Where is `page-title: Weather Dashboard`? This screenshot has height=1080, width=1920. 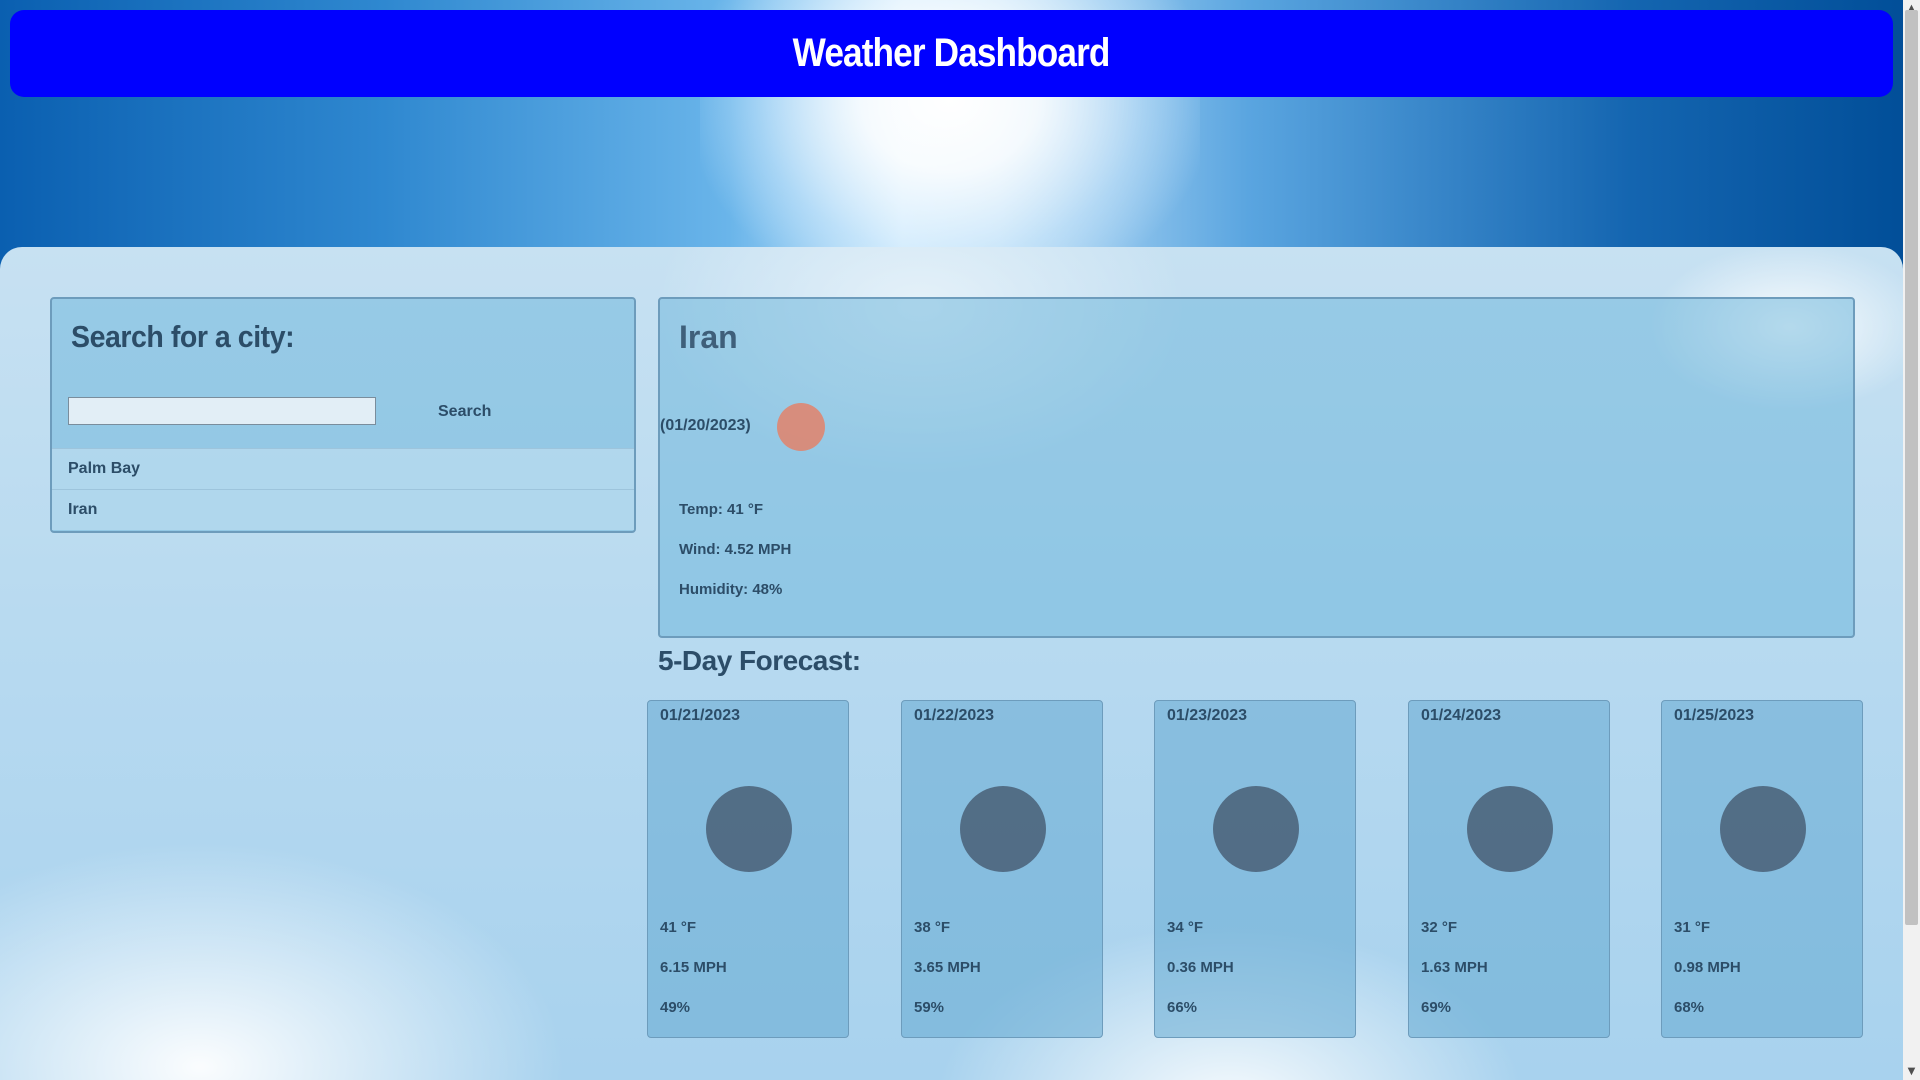
page-title: Weather Dashboard is located at coordinates (952, 53).